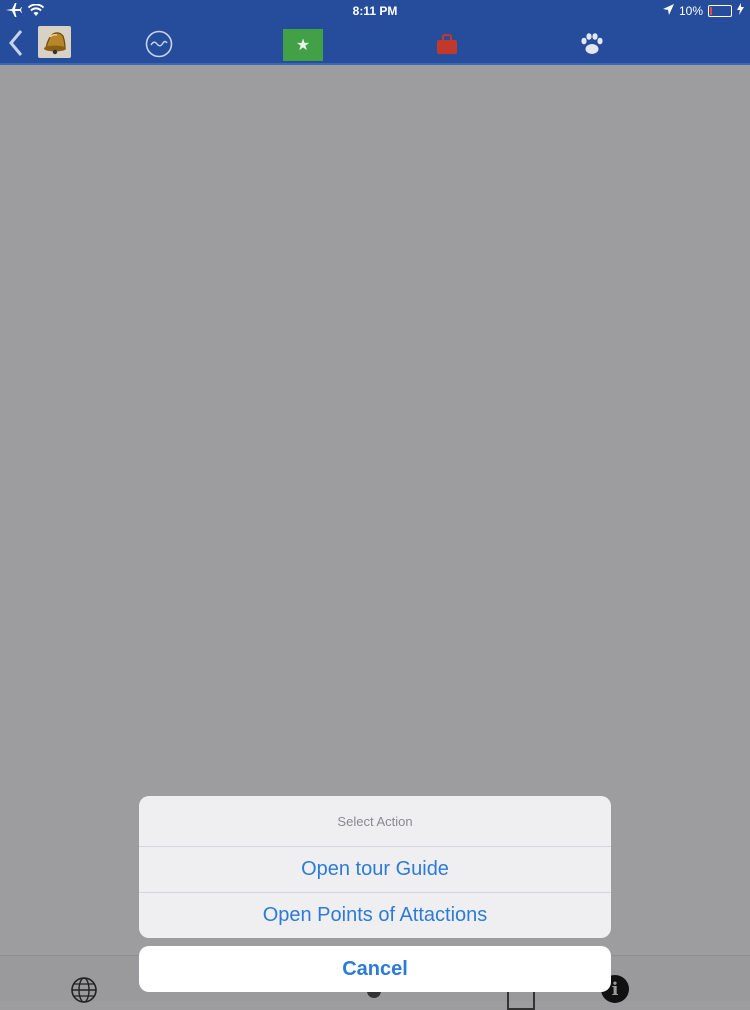 The image size is (750, 1010). Describe the element at coordinates (711, 10) in the screenshot. I see `battery-level` at that location.